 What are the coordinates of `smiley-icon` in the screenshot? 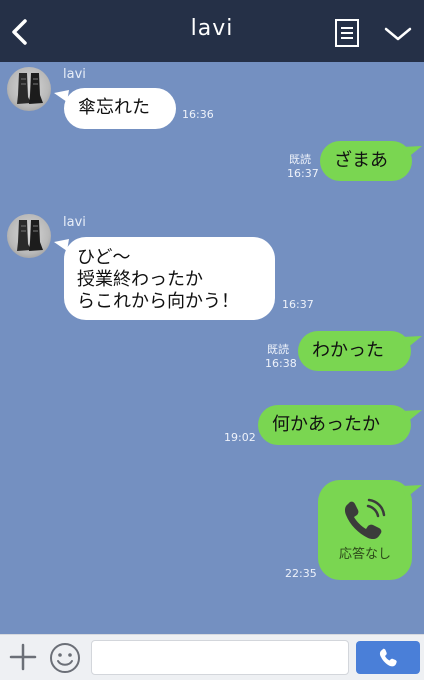 It's located at (65, 658).